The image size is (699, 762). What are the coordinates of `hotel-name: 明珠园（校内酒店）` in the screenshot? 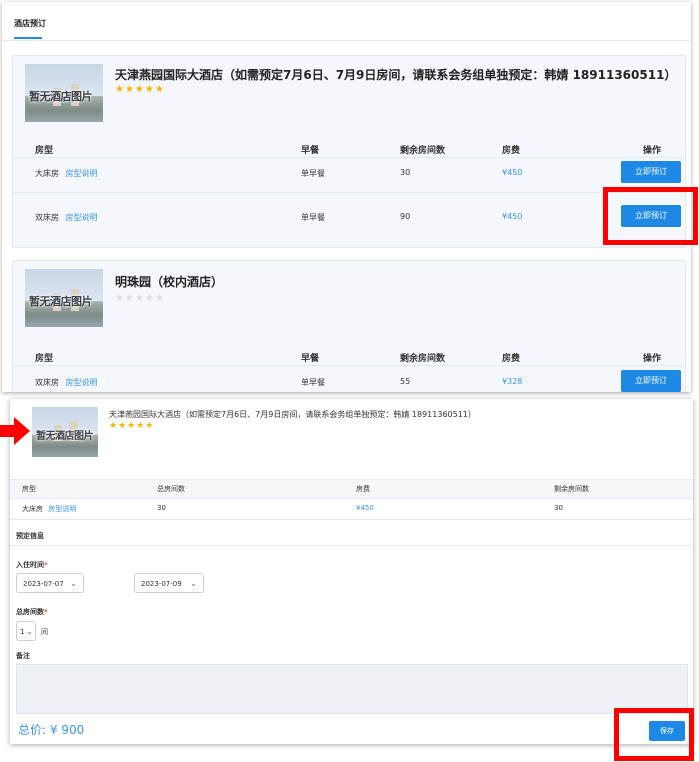 It's located at (169, 282).